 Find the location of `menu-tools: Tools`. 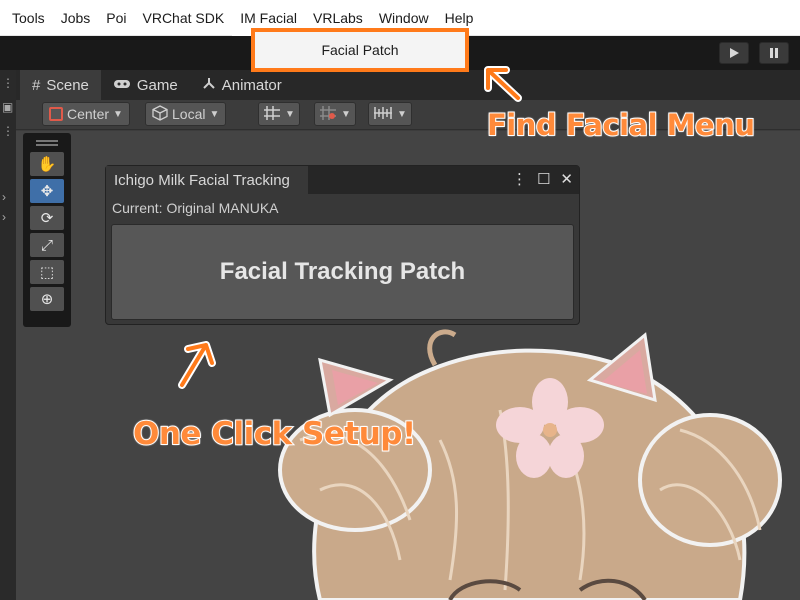

menu-tools: Tools is located at coordinates (28, 18).